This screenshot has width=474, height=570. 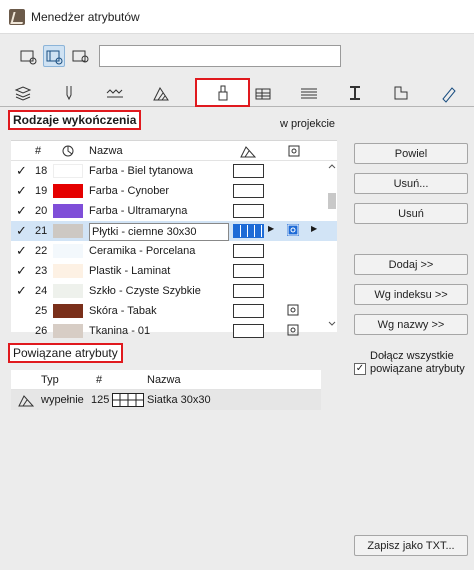 What do you see at coordinates (128, 400) in the screenshot?
I see `grid-pattern-swatch` at bounding box center [128, 400].